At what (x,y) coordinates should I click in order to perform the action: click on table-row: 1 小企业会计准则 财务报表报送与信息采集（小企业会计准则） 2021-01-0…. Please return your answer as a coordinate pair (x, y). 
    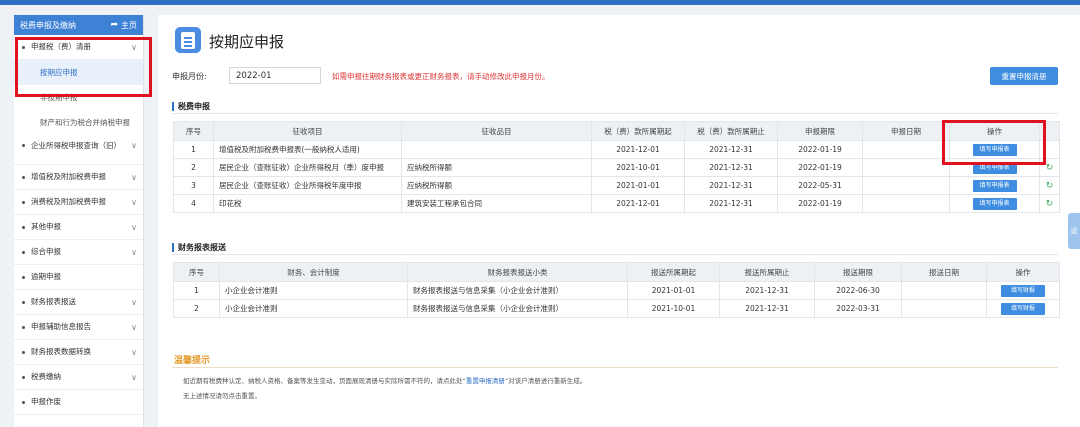
    Looking at the image, I should click on (616, 290).